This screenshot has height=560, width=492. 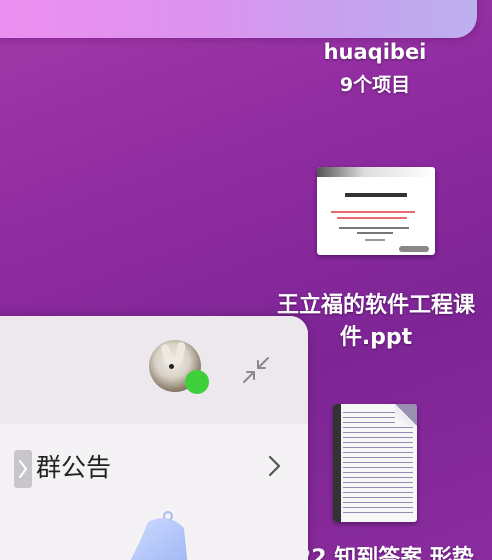 What do you see at coordinates (171, 366) in the screenshot?
I see `rabbit-eye` at bounding box center [171, 366].